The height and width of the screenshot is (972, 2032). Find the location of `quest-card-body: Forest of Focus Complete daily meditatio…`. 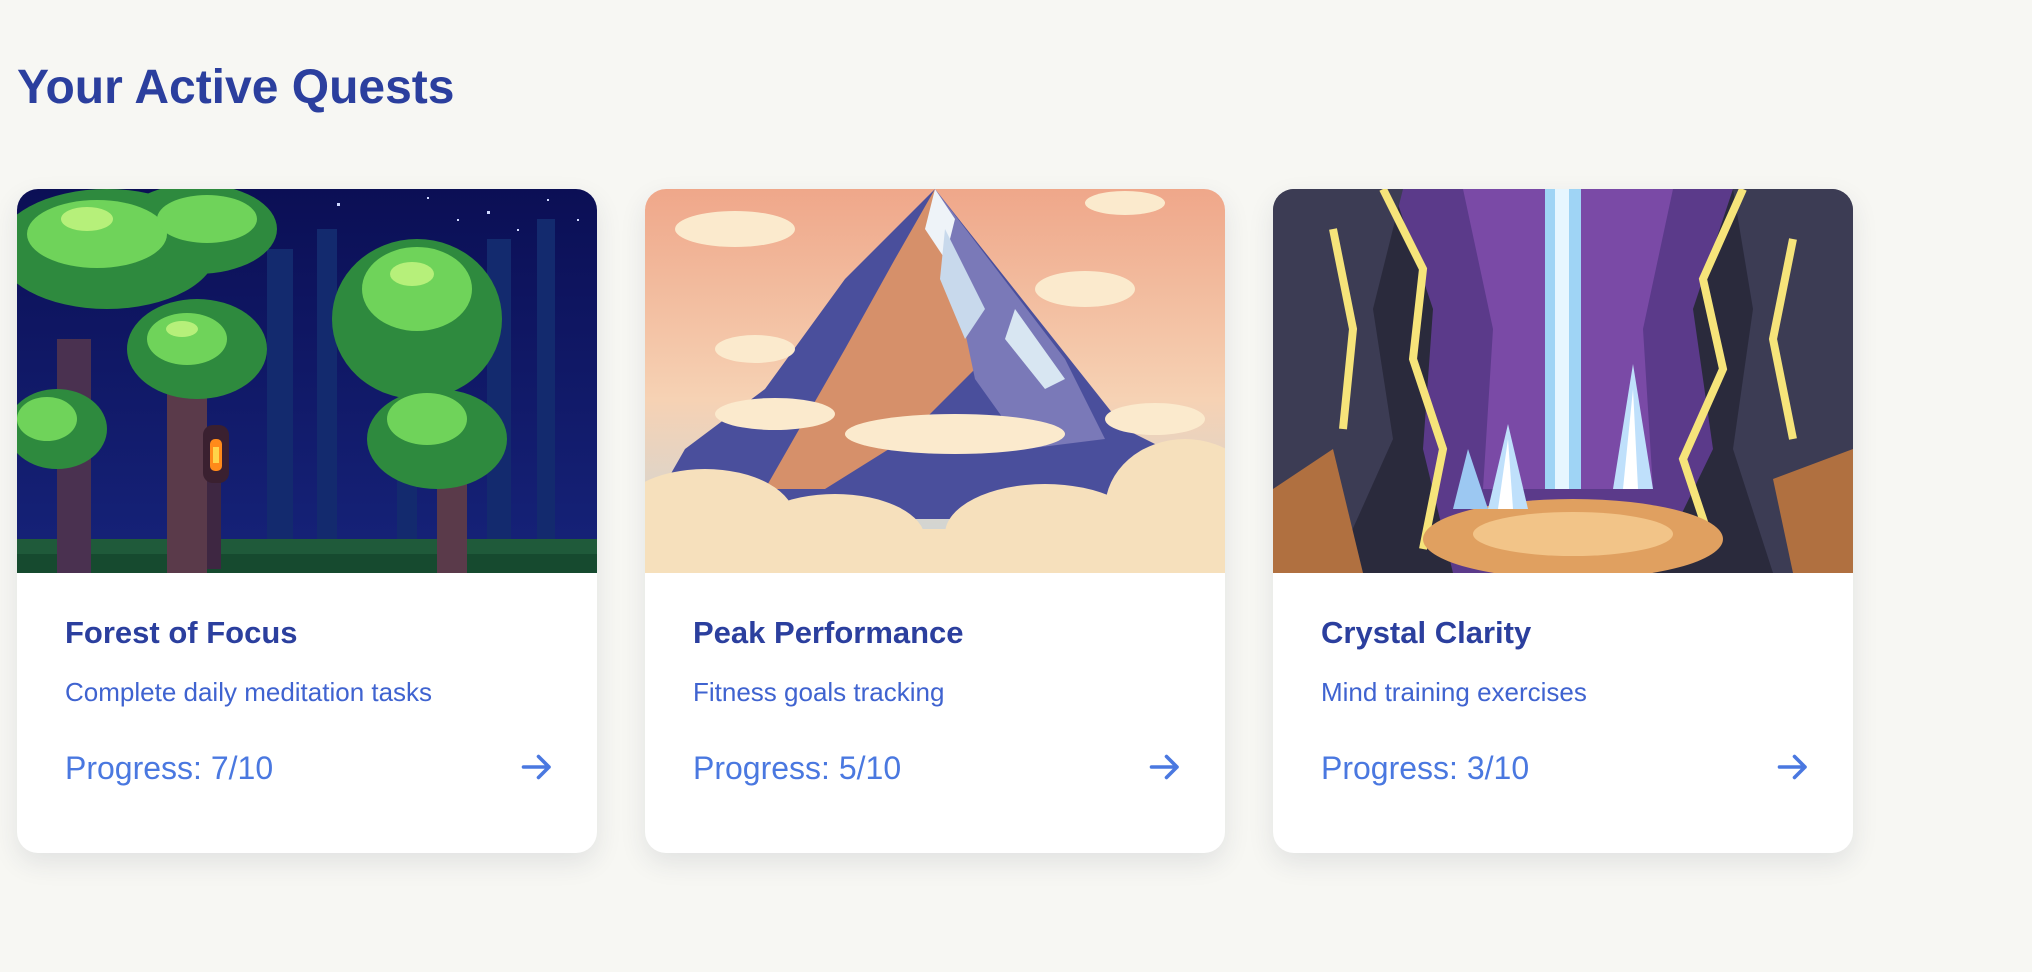

quest-card-body: Forest of Focus Complete daily meditatio… is located at coordinates (310, 713).